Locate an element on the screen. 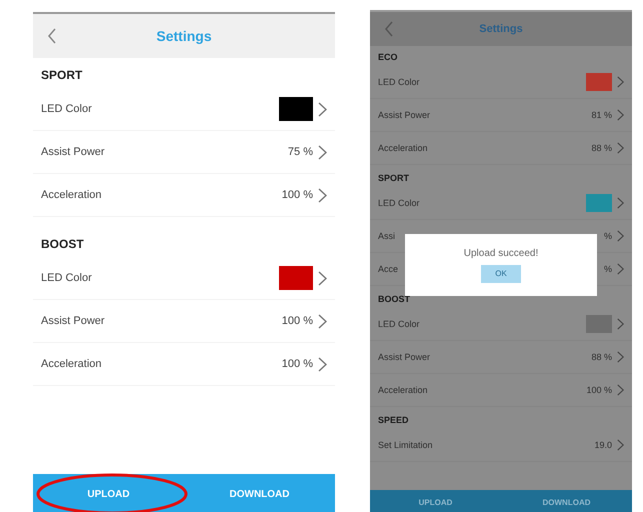 Image resolution: width=643 pixels, height=512 pixels. dialog-message: Upload succeed! is located at coordinates (501, 253).